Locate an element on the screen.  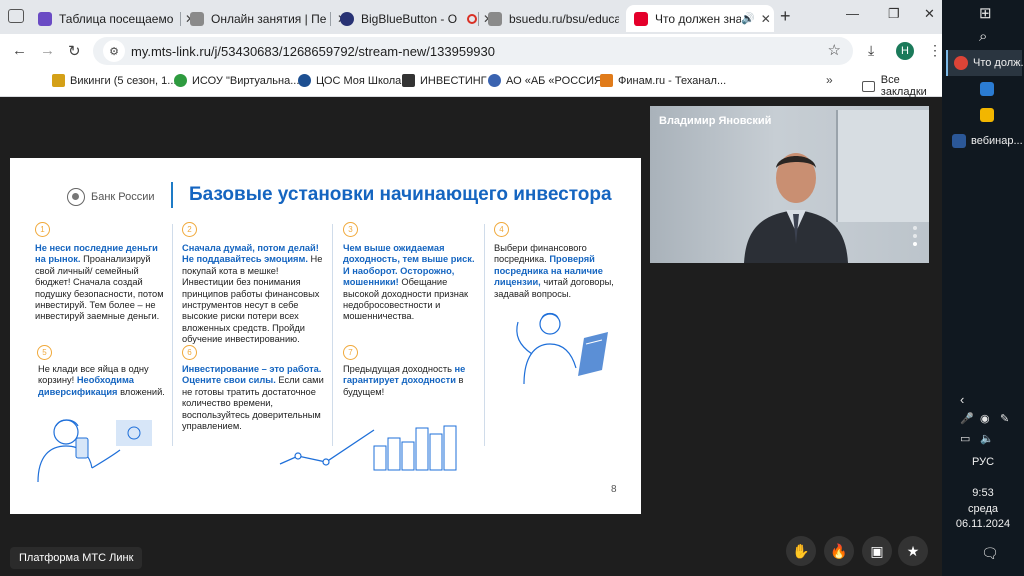
audio-icon: 🔊 is located at coordinates (748, 18).